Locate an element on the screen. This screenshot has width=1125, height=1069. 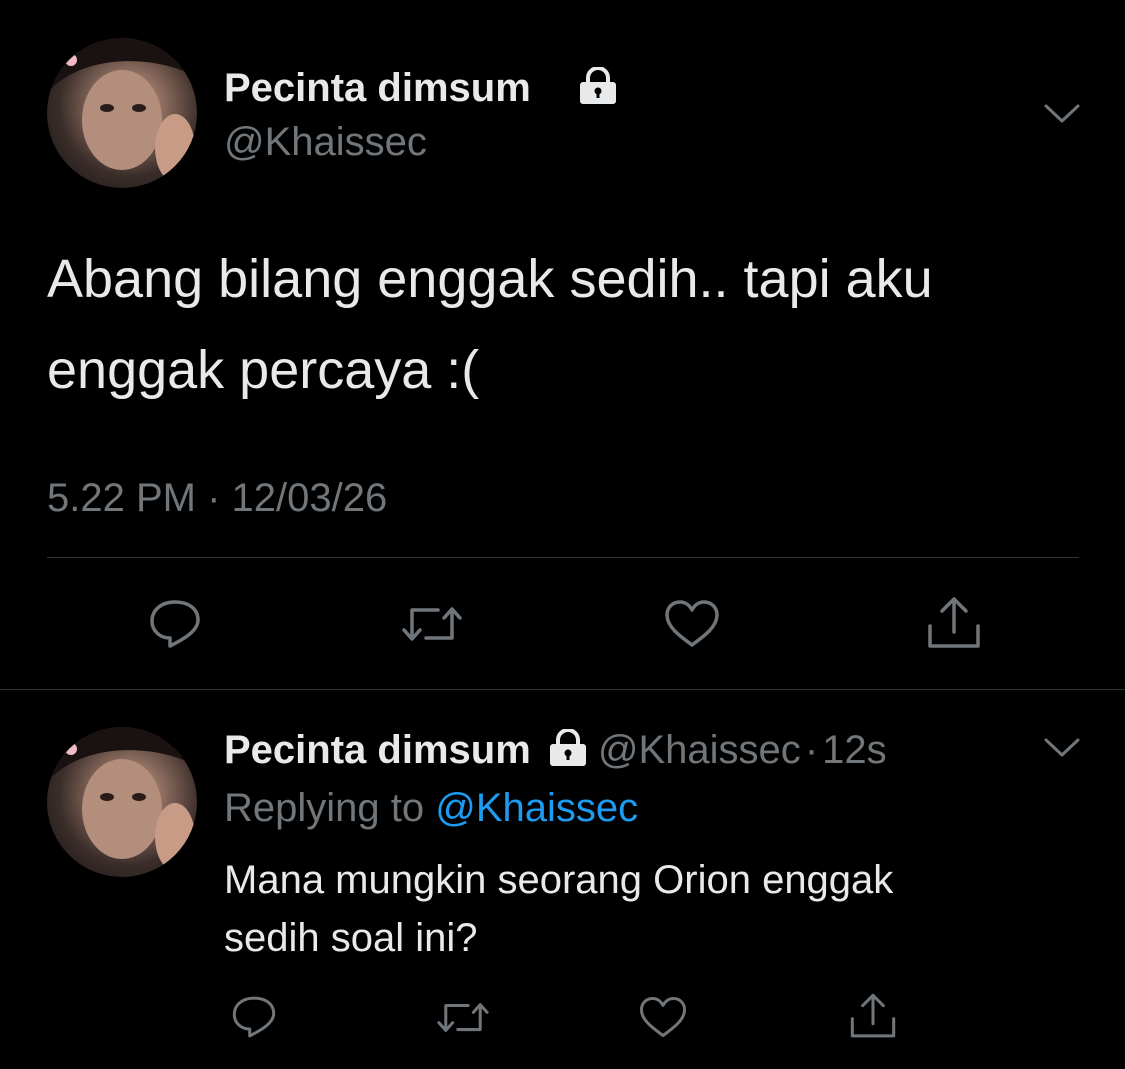
tweet-text-line-2: enggak percaya :( is located at coordinates (263, 370).